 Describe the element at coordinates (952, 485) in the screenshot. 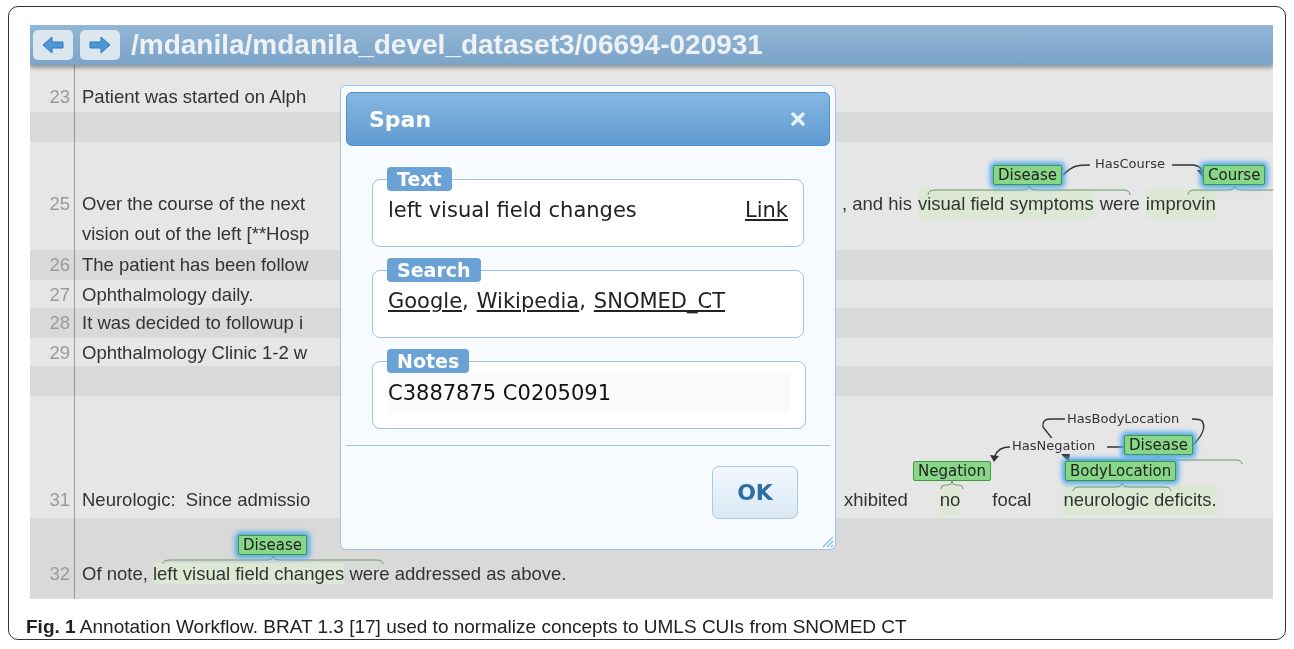

I see `span-bracket` at that location.